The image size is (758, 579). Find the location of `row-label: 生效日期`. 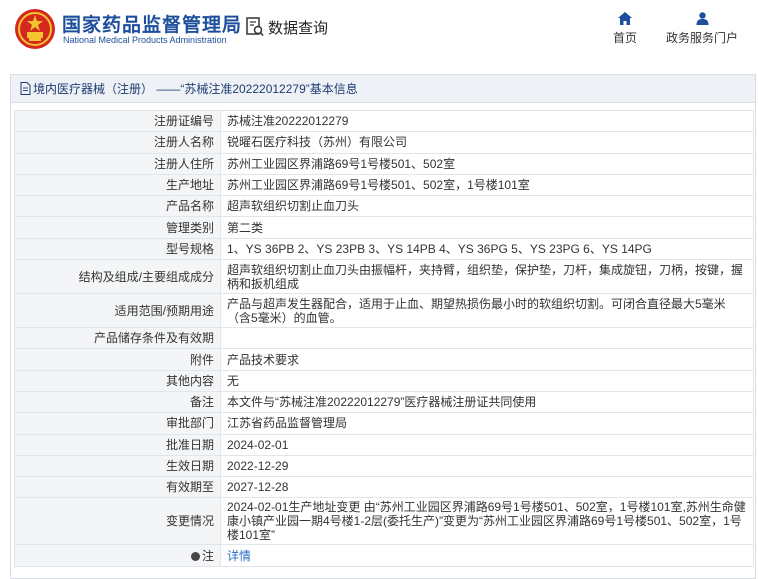

row-label: 生效日期 is located at coordinates (117, 466).